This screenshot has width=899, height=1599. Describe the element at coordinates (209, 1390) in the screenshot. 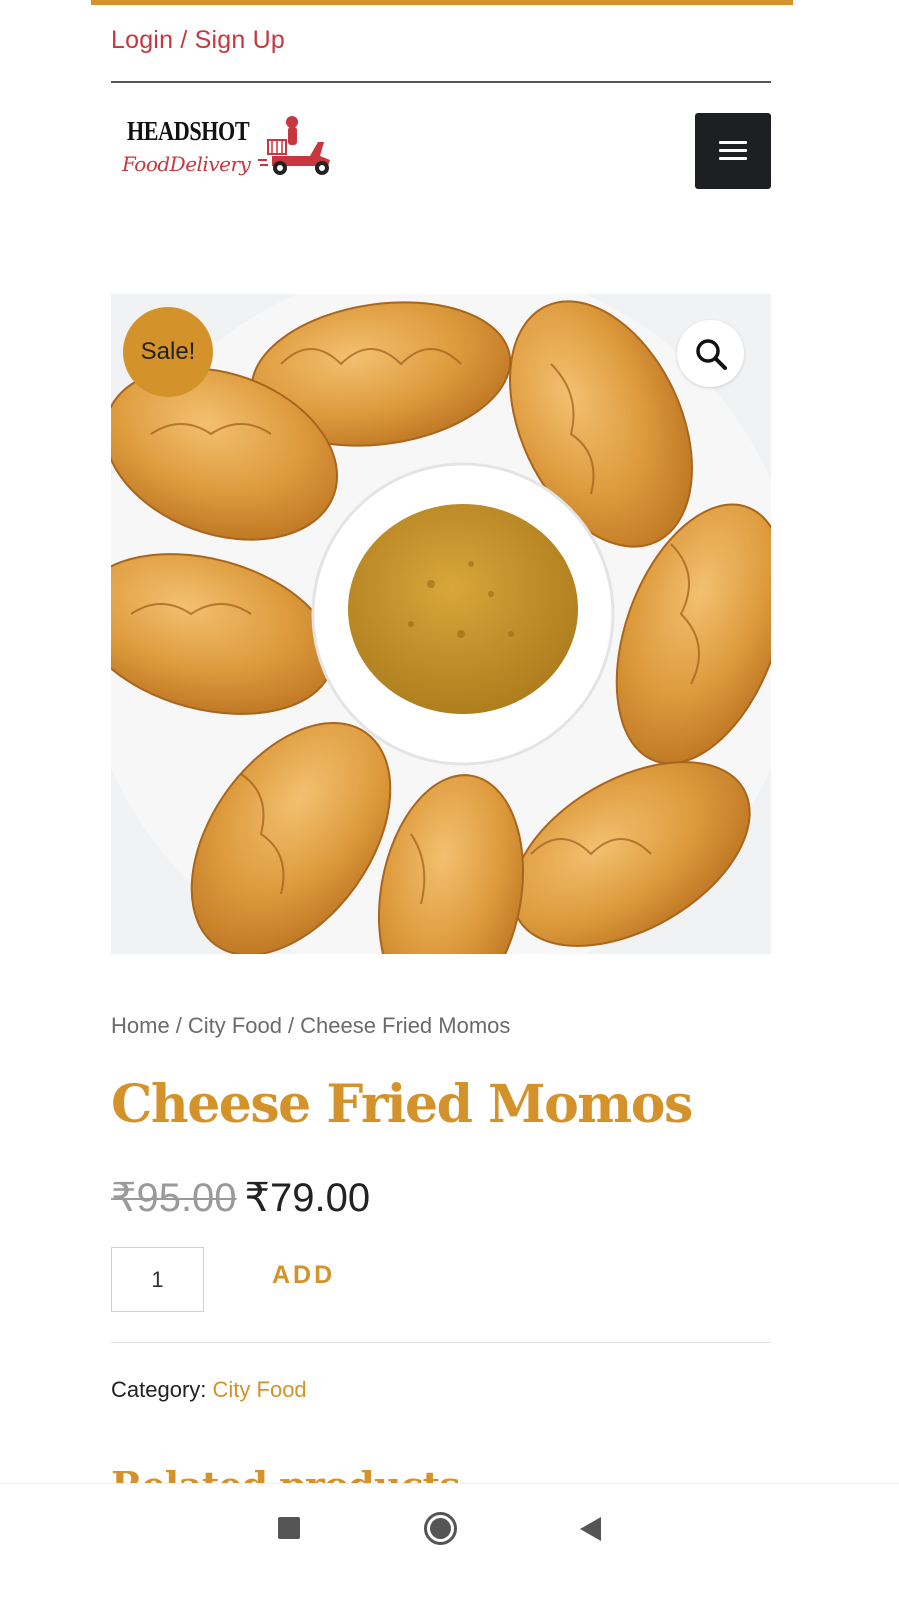

I see `product-category: Category: City Food` at that location.